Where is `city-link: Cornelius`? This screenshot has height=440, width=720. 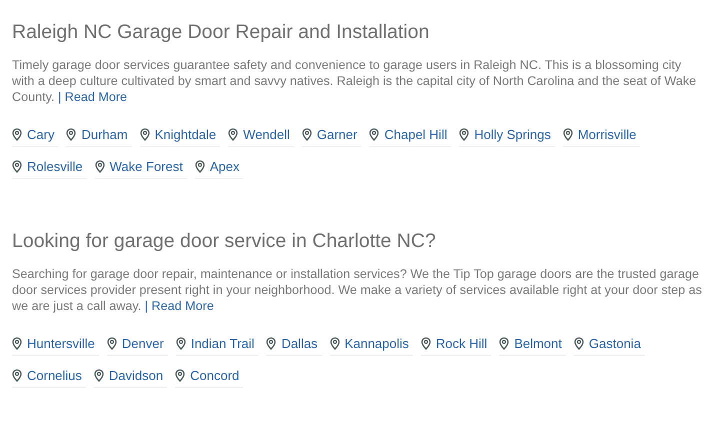
city-link: Cornelius is located at coordinates (49, 376).